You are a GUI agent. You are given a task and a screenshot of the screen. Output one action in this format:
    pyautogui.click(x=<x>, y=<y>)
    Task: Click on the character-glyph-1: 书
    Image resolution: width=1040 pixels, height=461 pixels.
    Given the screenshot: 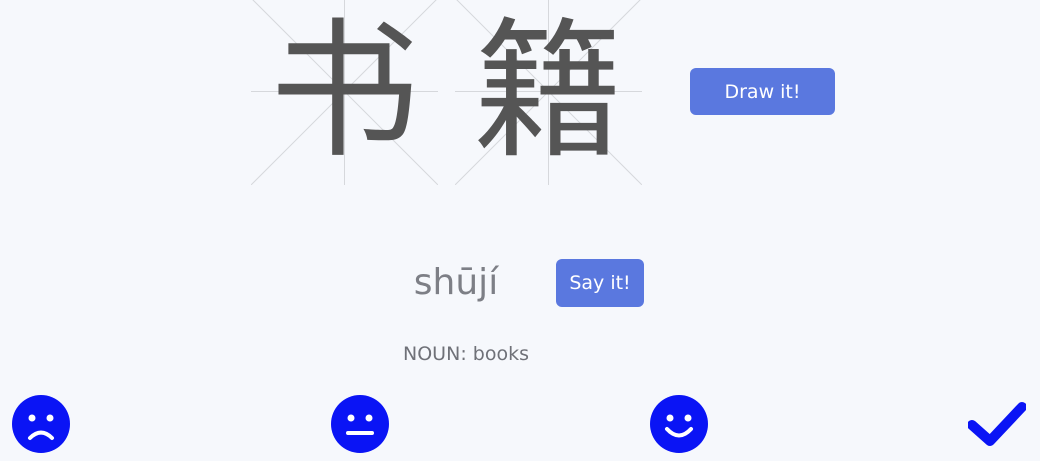 What is the action you would take?
    pyautogui.click(x=344, y=91)
    